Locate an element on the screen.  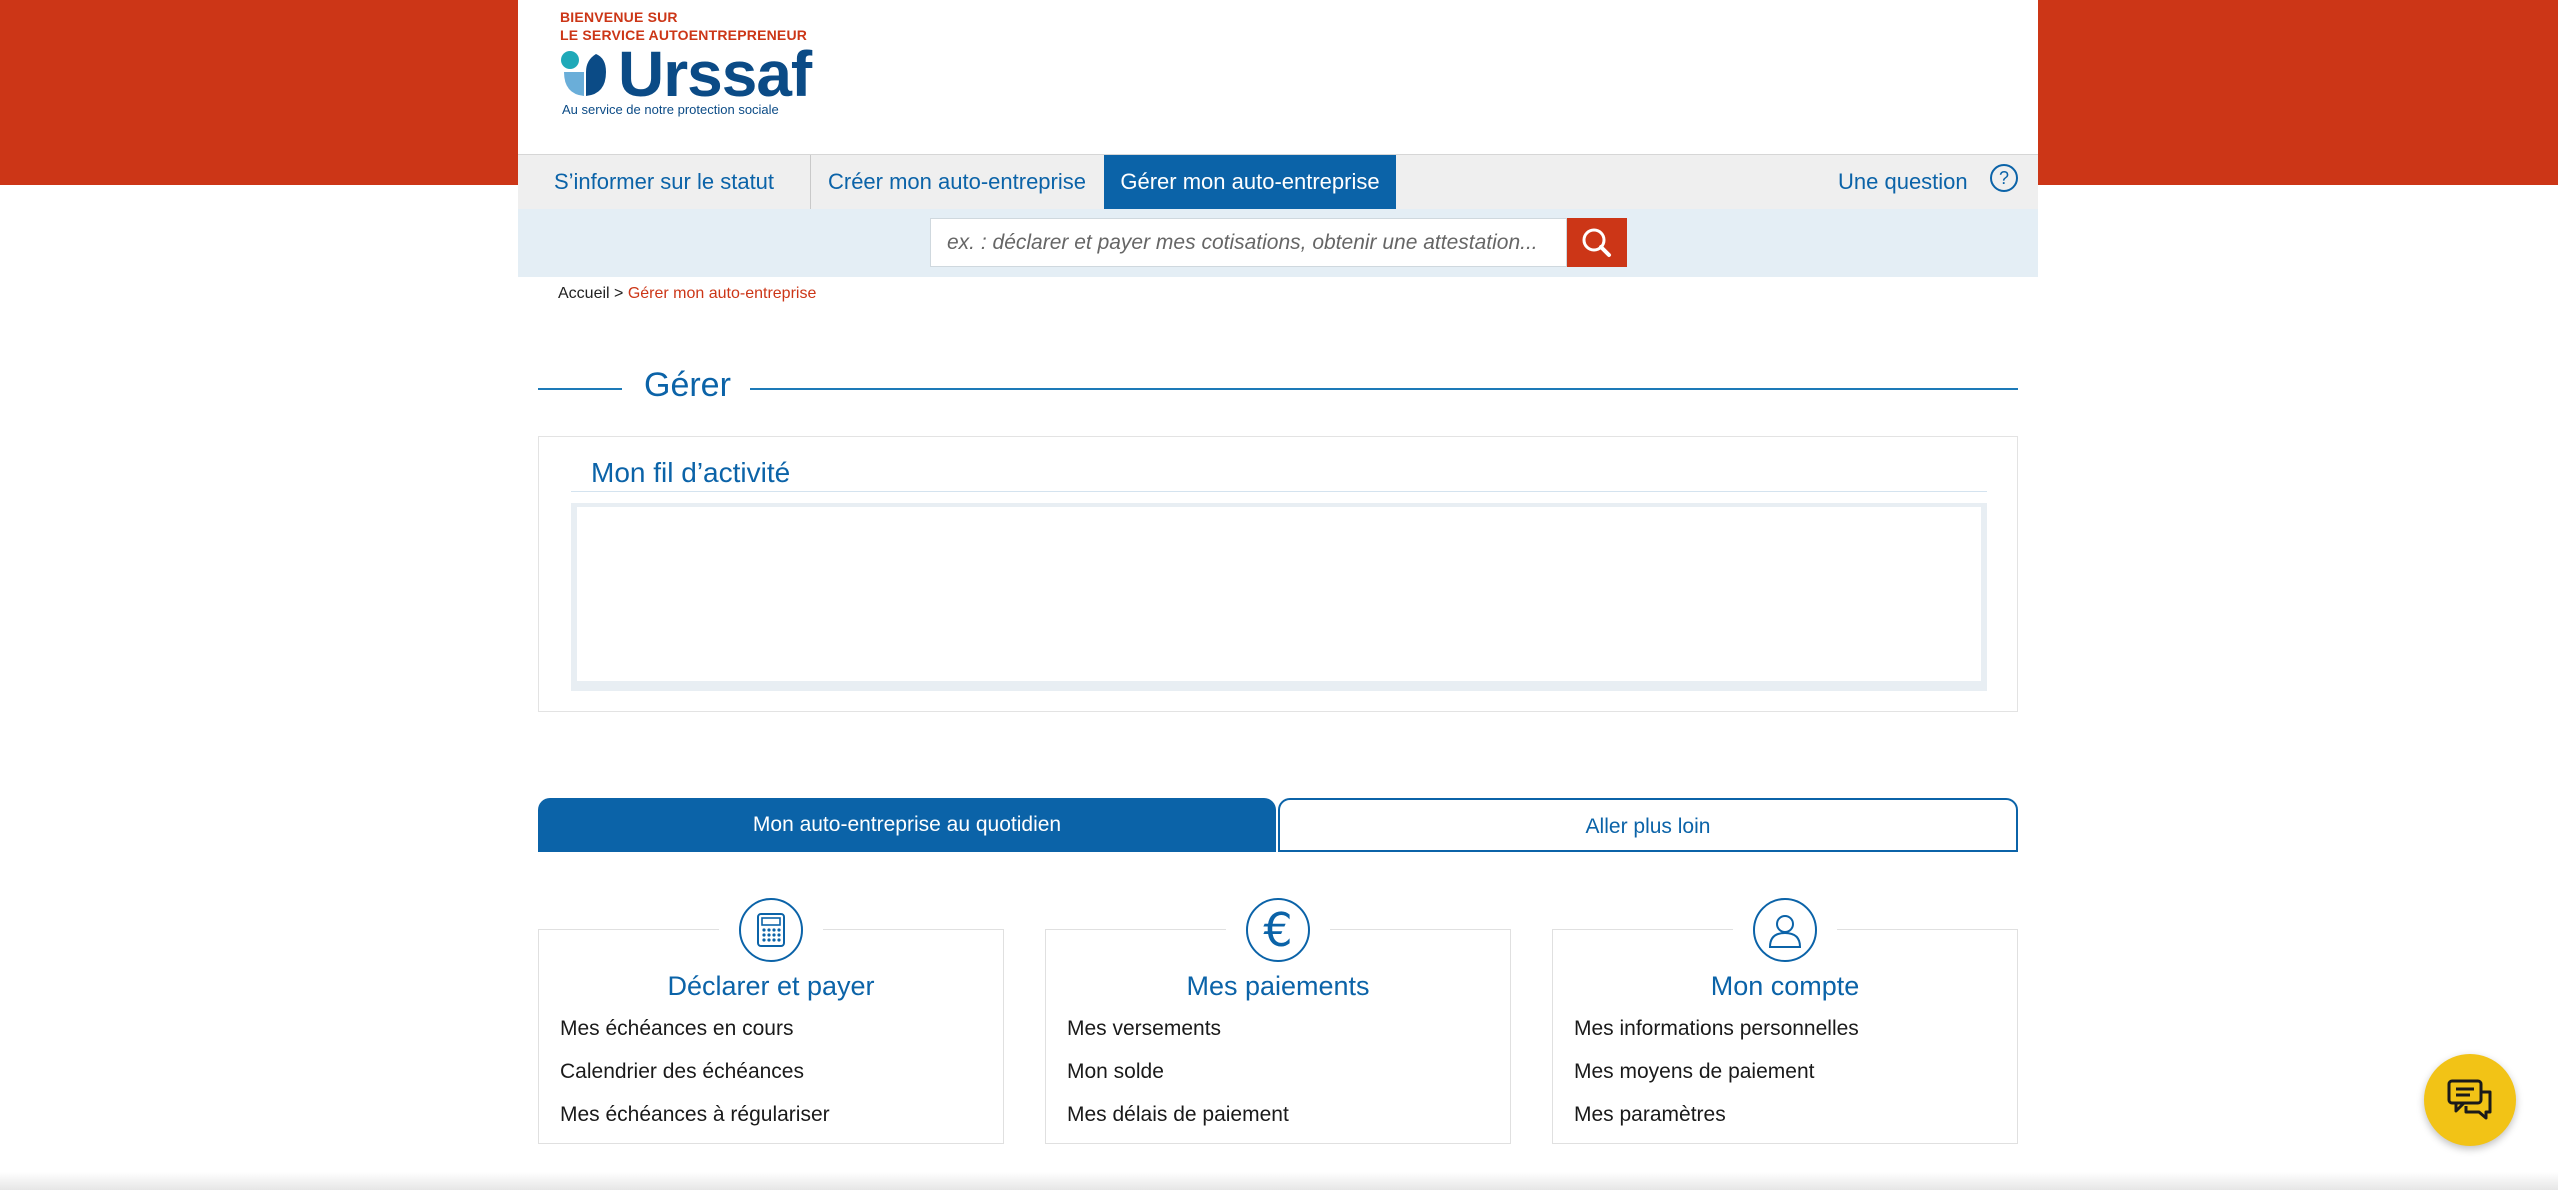
card-link: Mes informations personnelles is located at coordinates (1716, 1029).